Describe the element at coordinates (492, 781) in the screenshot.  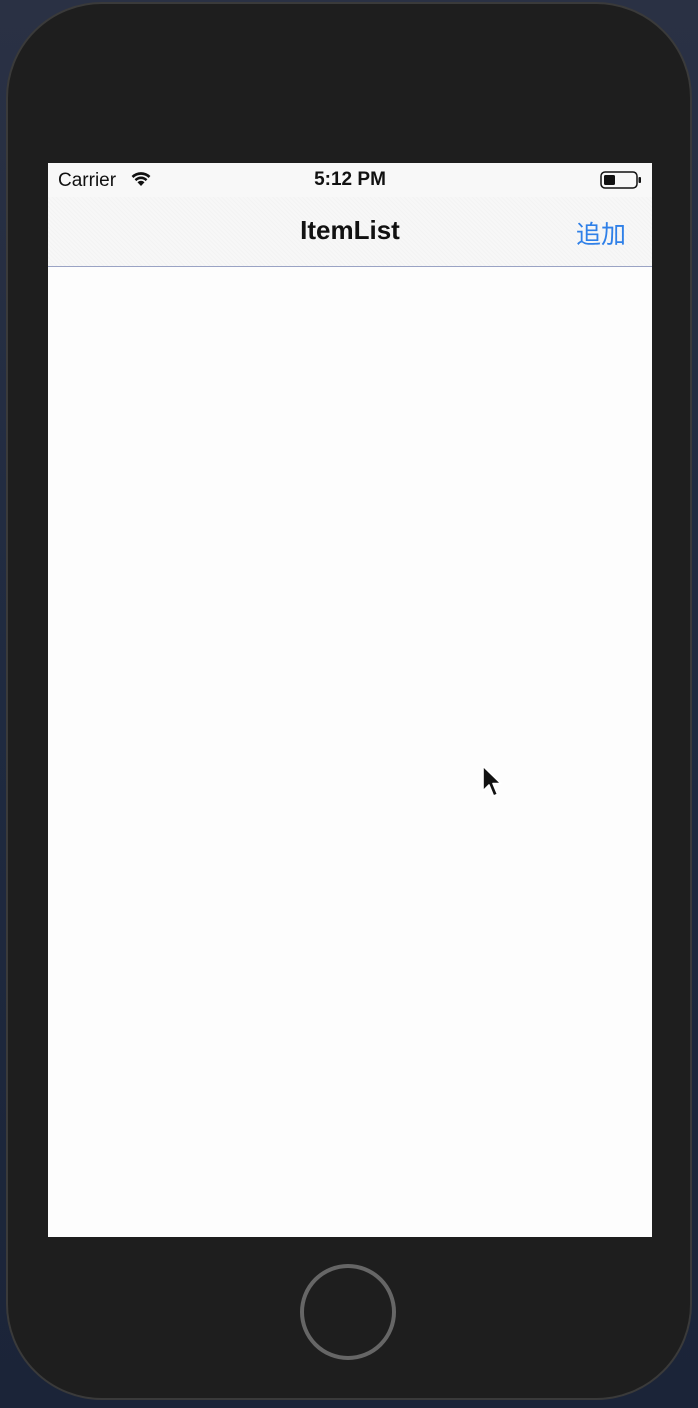
I see `cursor-icon` at that location.